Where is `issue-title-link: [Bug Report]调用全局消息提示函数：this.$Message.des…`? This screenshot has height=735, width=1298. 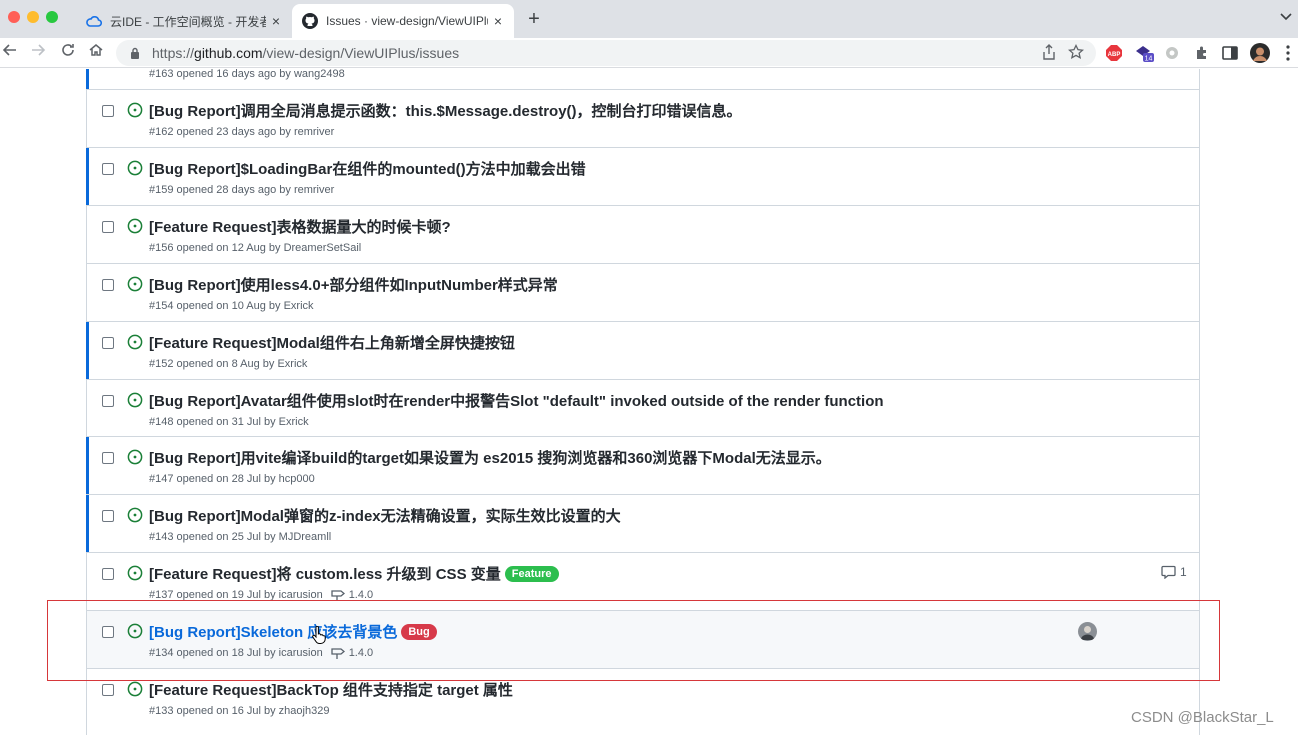
issue-title-link: [Bug Report]调用全局消息提示函数：this.$Message.des… is located at coordinates (445, 110).